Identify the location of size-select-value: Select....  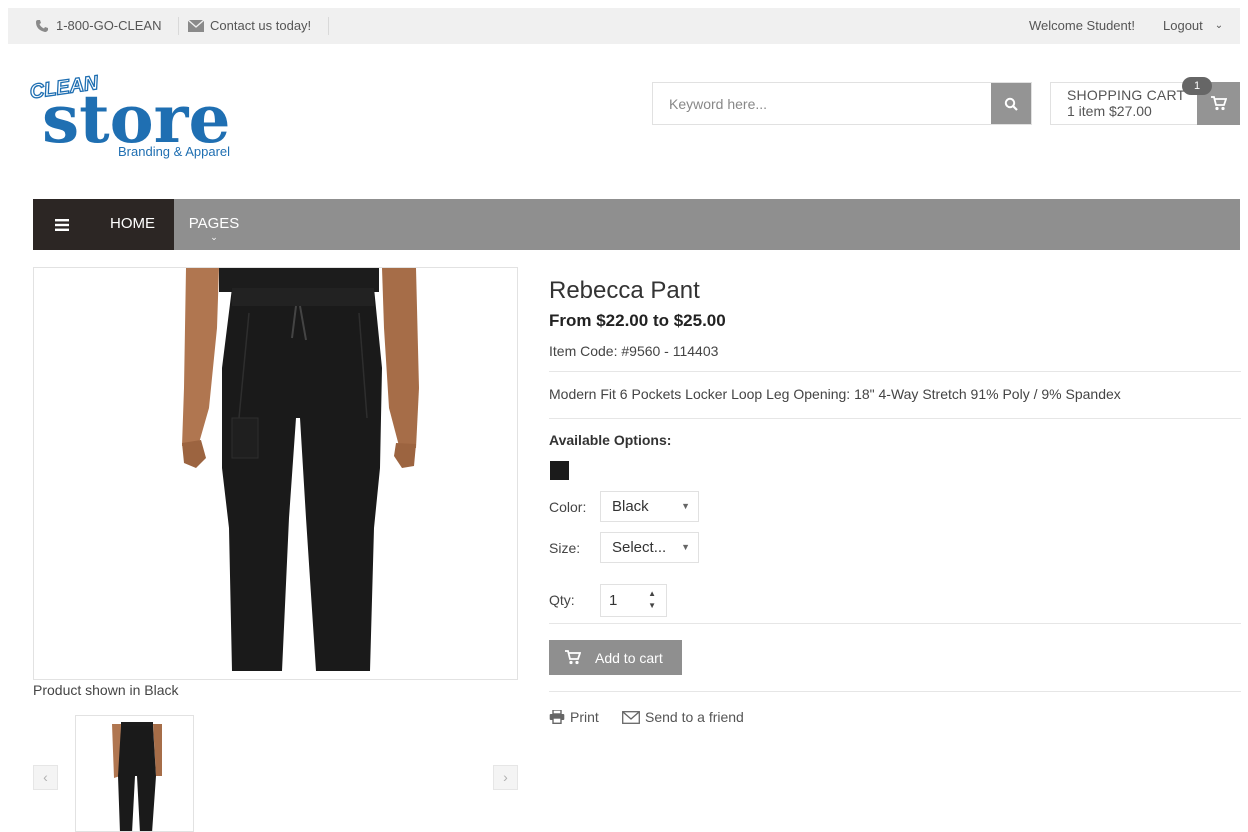
(639, 547).